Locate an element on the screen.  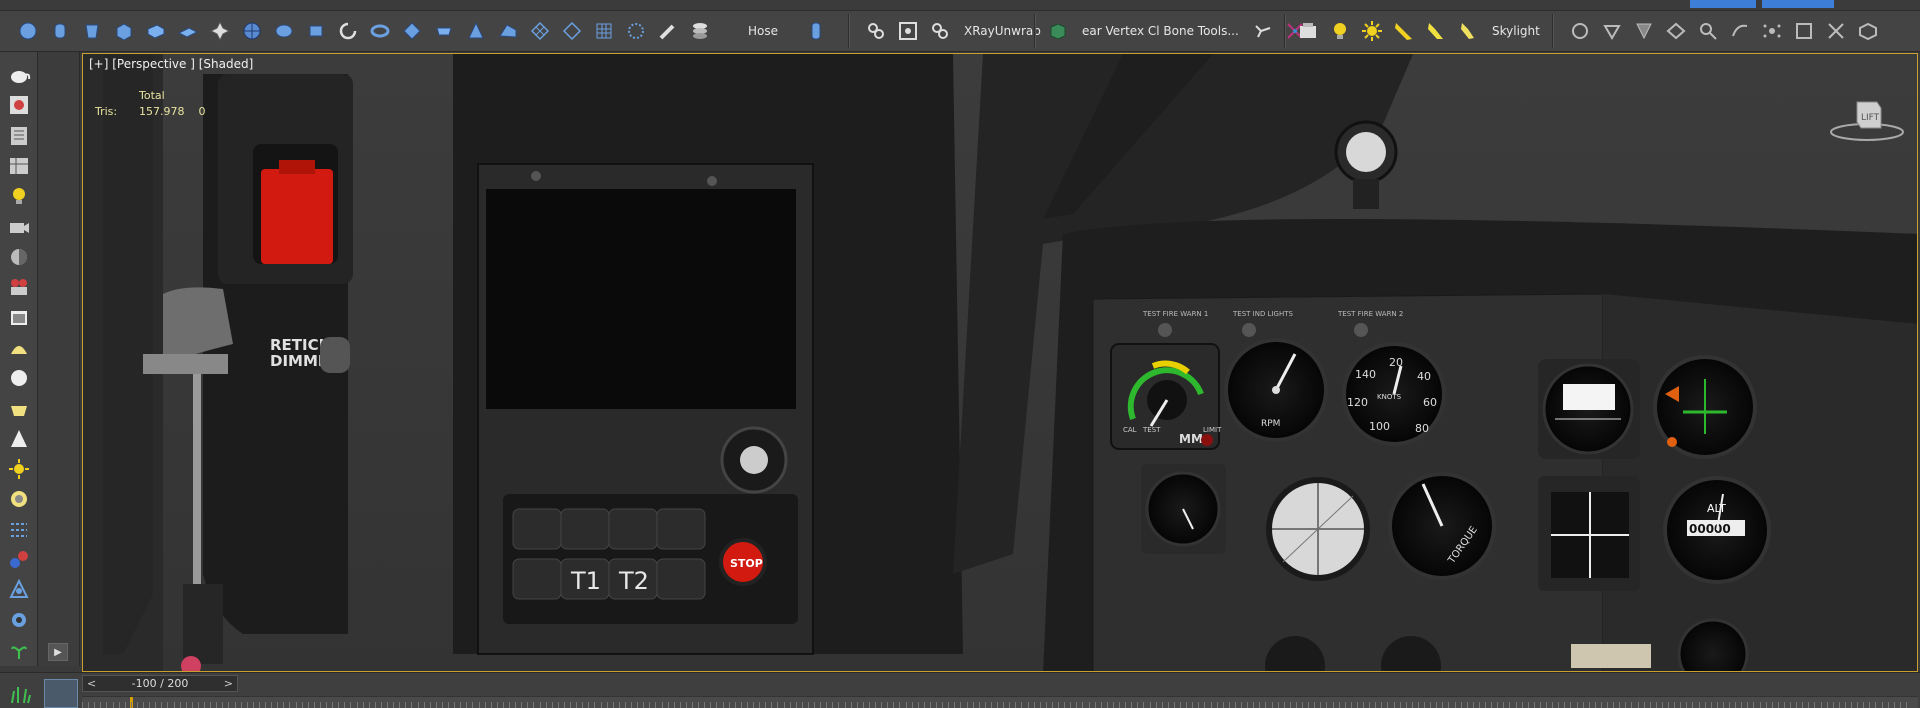
plane-icon is located at coordinates (188, 31).